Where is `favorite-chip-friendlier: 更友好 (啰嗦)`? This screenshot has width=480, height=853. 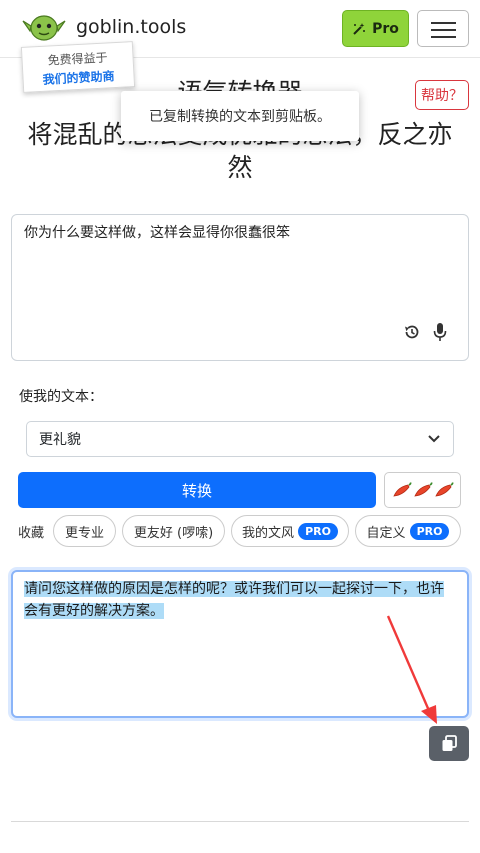
favorite-chip-friendlier: 更友好 (啰嗦) is located at coordinates (173, 531).